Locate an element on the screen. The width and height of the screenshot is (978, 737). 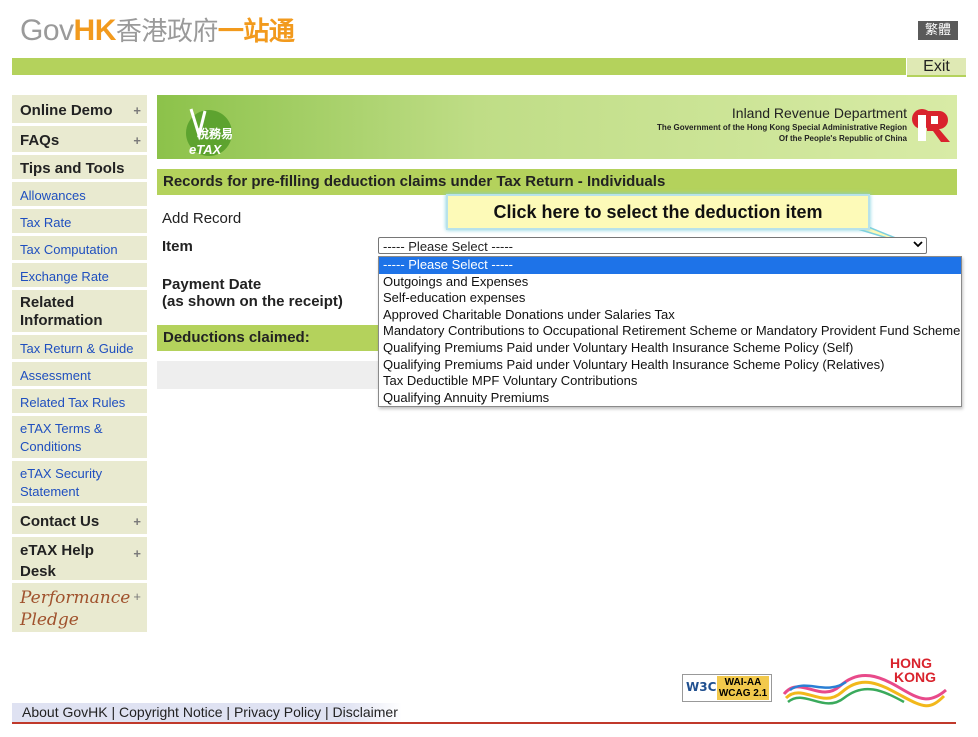
wai-aa-label: WAI-AA WCAG 2.1 is located at coordinates (743, 688).